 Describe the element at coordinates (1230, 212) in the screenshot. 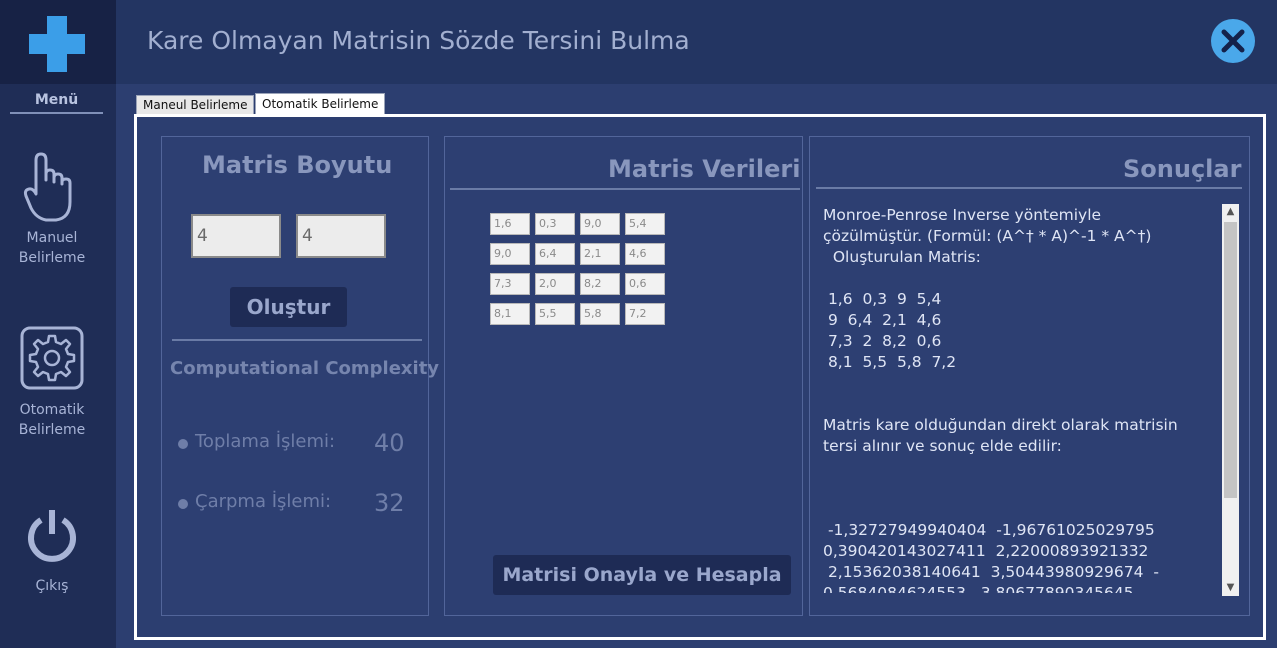

I see `scroll-up-icon: ▲` at that location.